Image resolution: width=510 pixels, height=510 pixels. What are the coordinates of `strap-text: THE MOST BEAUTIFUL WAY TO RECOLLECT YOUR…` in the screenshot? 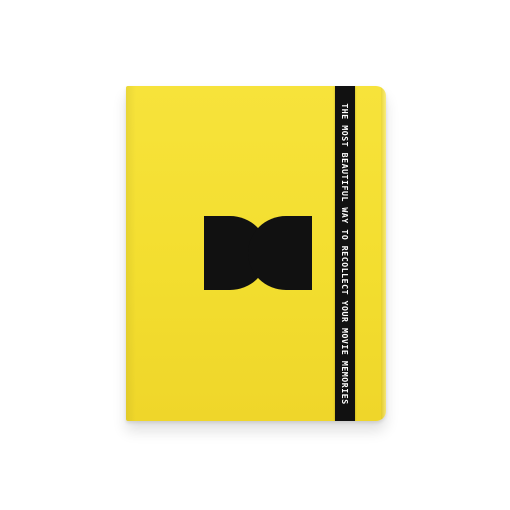 It's located at (345, 253).